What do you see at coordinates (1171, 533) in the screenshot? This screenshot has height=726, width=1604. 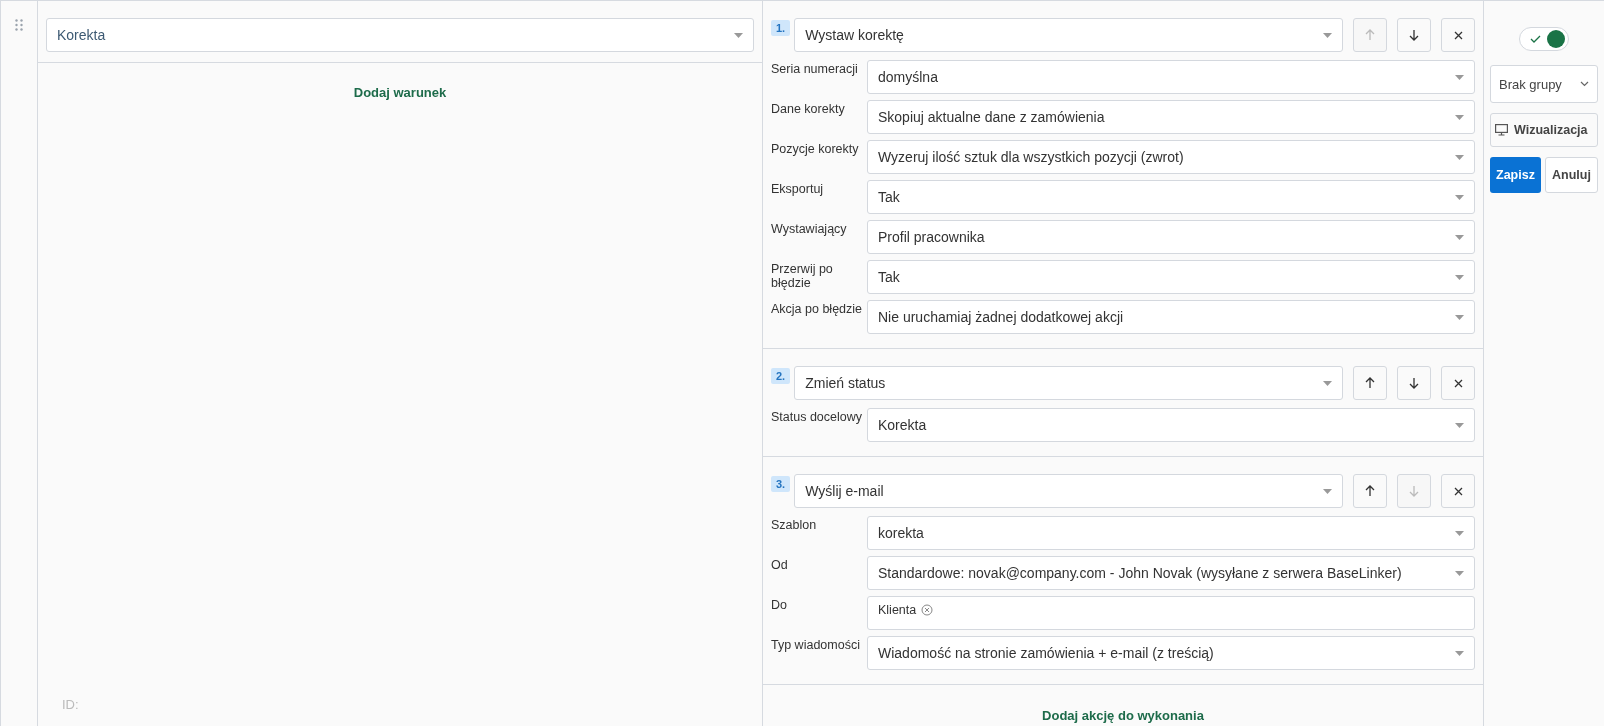 I see `option-select: korekta` at bounding box center [1171, 533].